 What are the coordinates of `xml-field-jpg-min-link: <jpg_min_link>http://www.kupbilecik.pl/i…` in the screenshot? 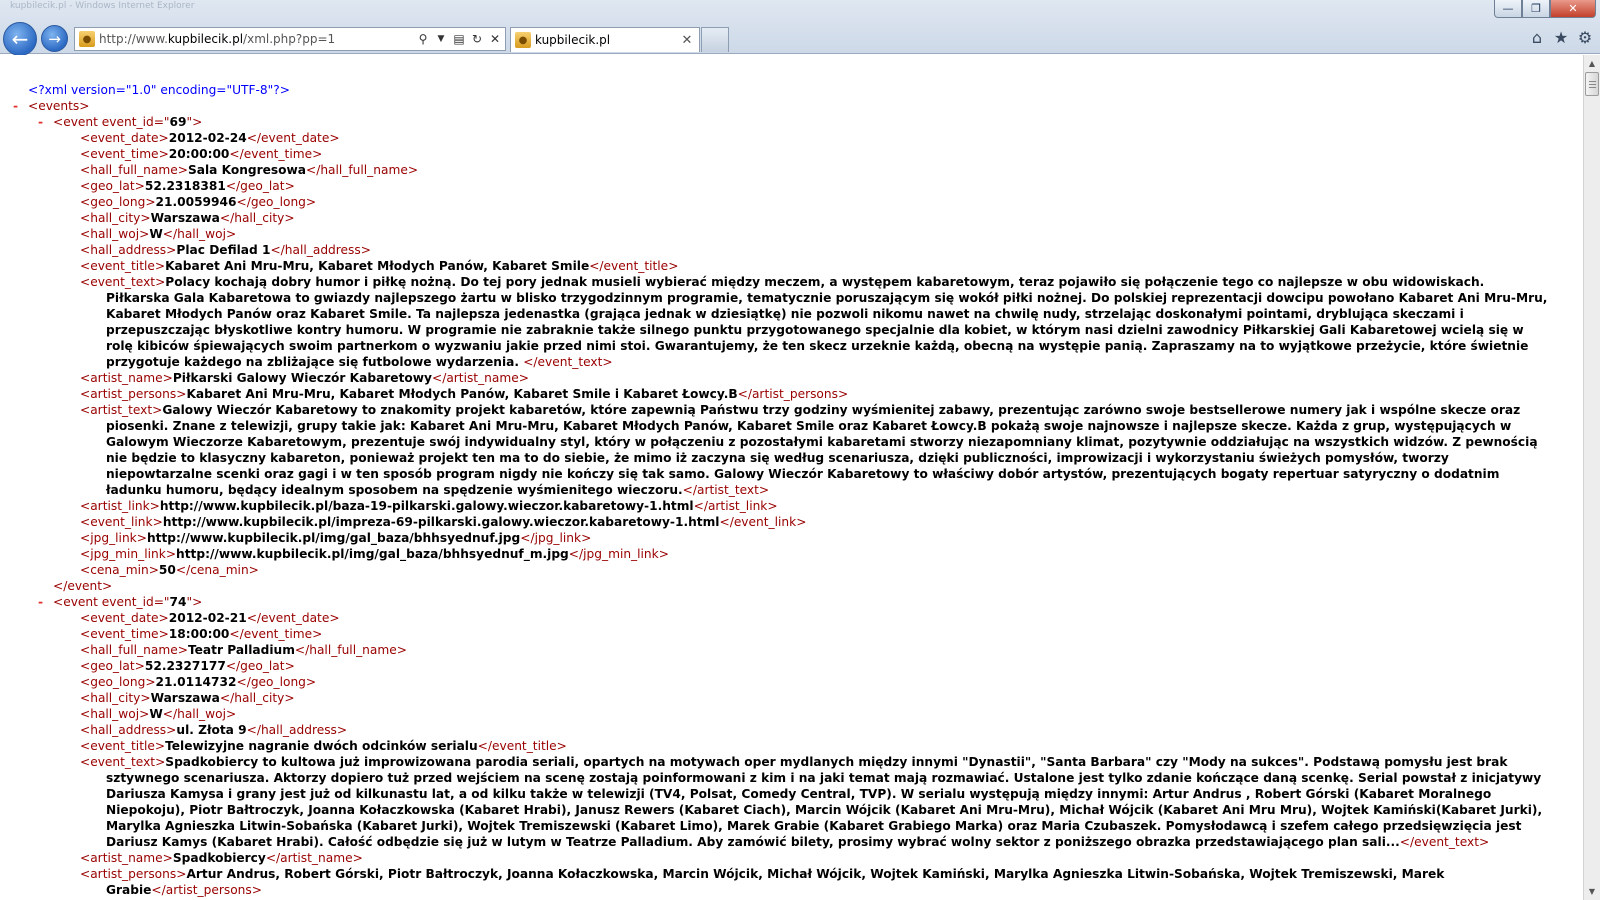 It's located at (374, 554).